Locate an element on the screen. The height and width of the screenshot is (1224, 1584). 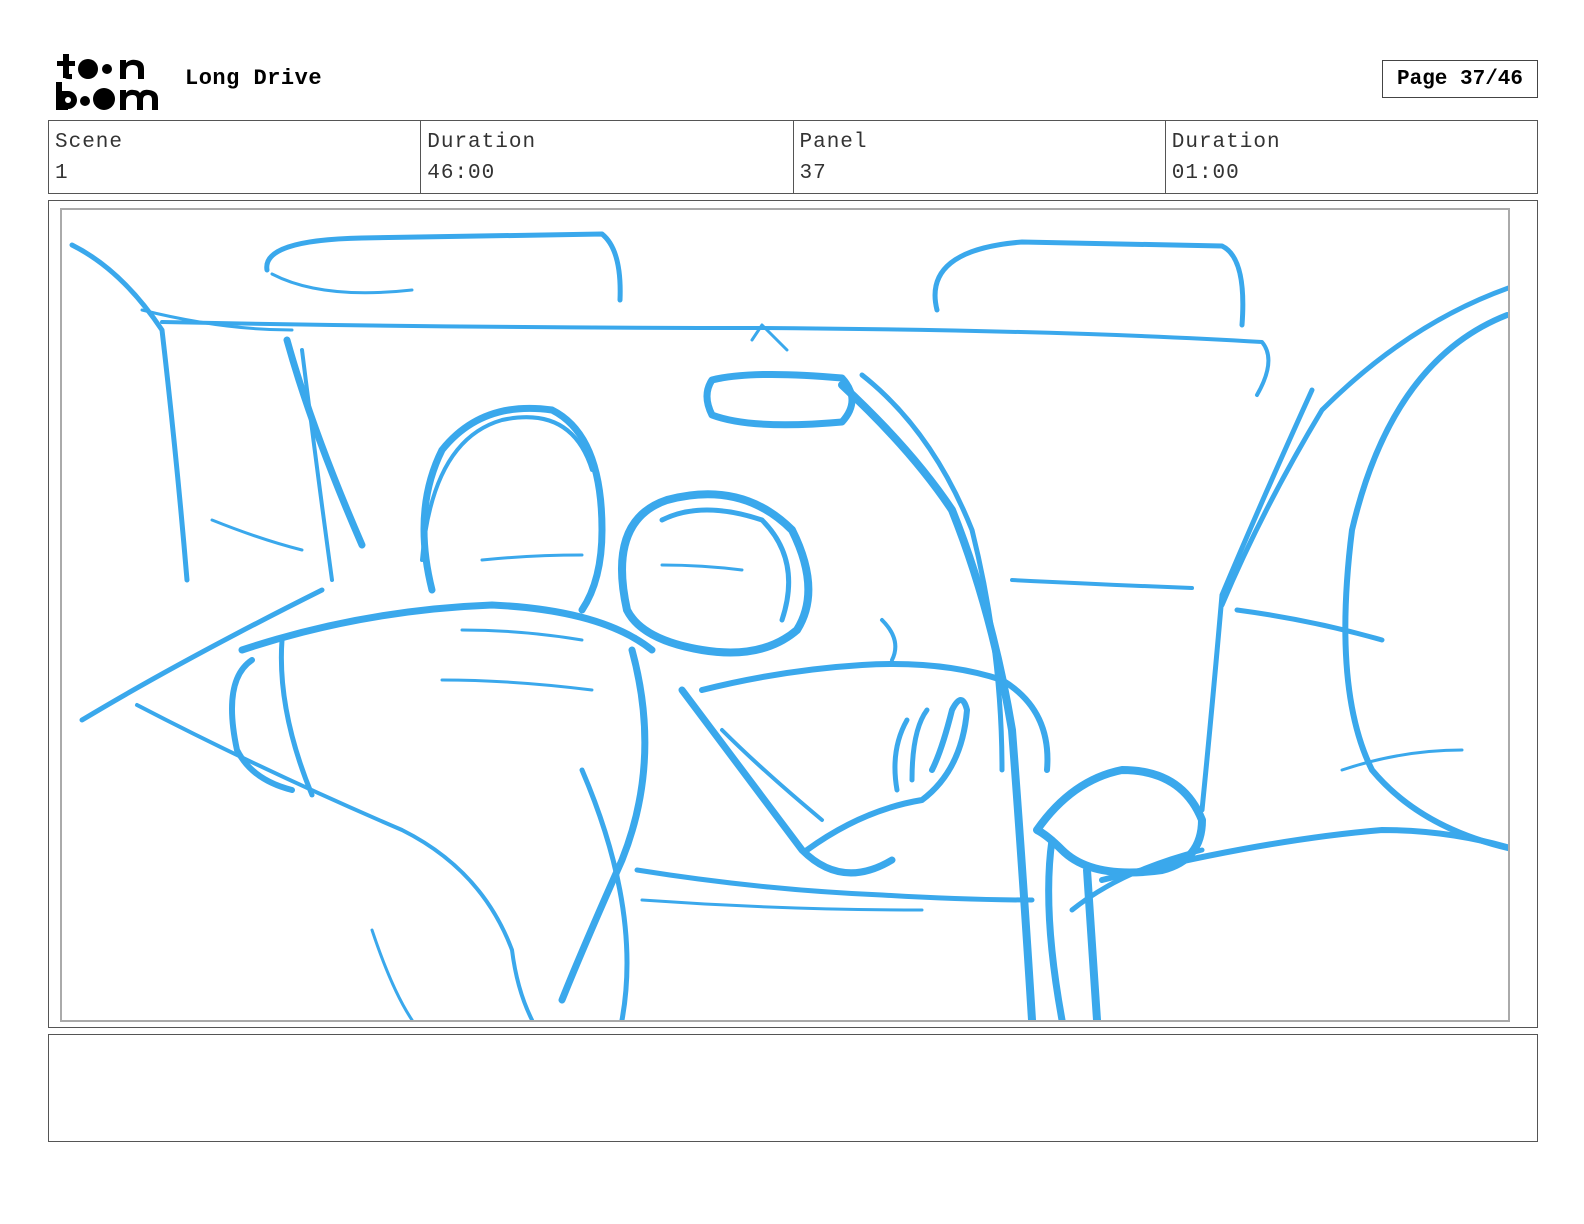
panel-label: Panel is located at coordinates (833, 142).